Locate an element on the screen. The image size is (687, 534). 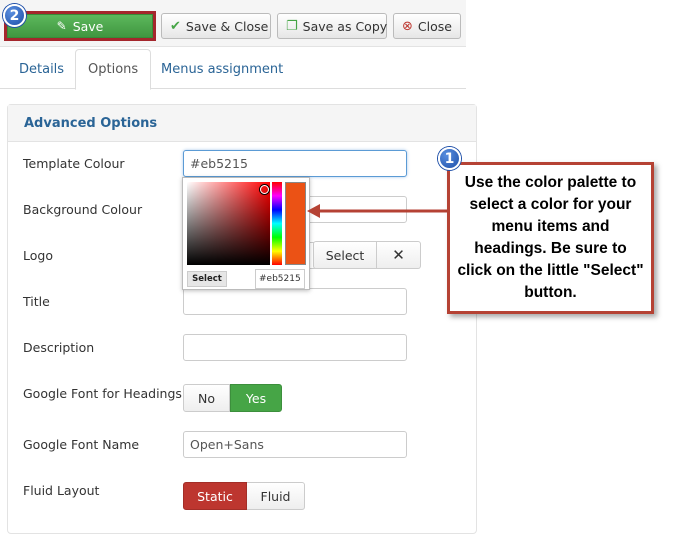
google-font-name-input: Open+Sans is located at coordinates (295, 444).